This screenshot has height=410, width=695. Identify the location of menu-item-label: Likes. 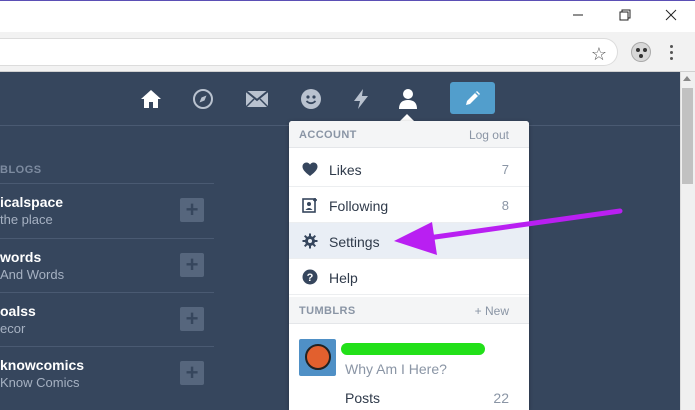
(345, 170).